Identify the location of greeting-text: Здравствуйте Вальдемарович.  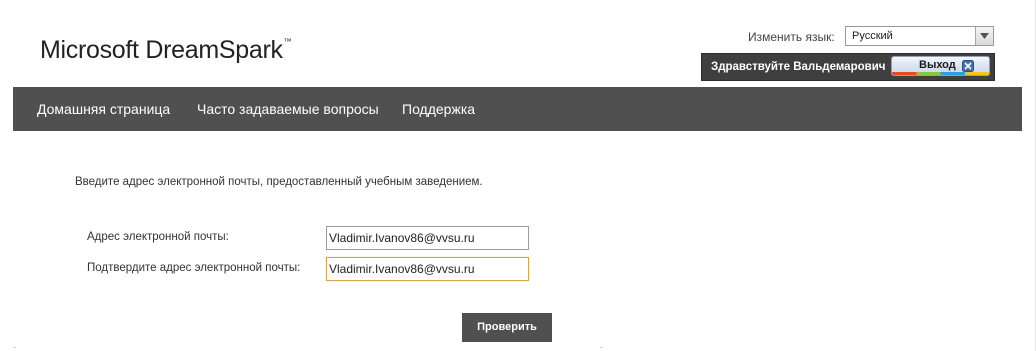
(798, 67).